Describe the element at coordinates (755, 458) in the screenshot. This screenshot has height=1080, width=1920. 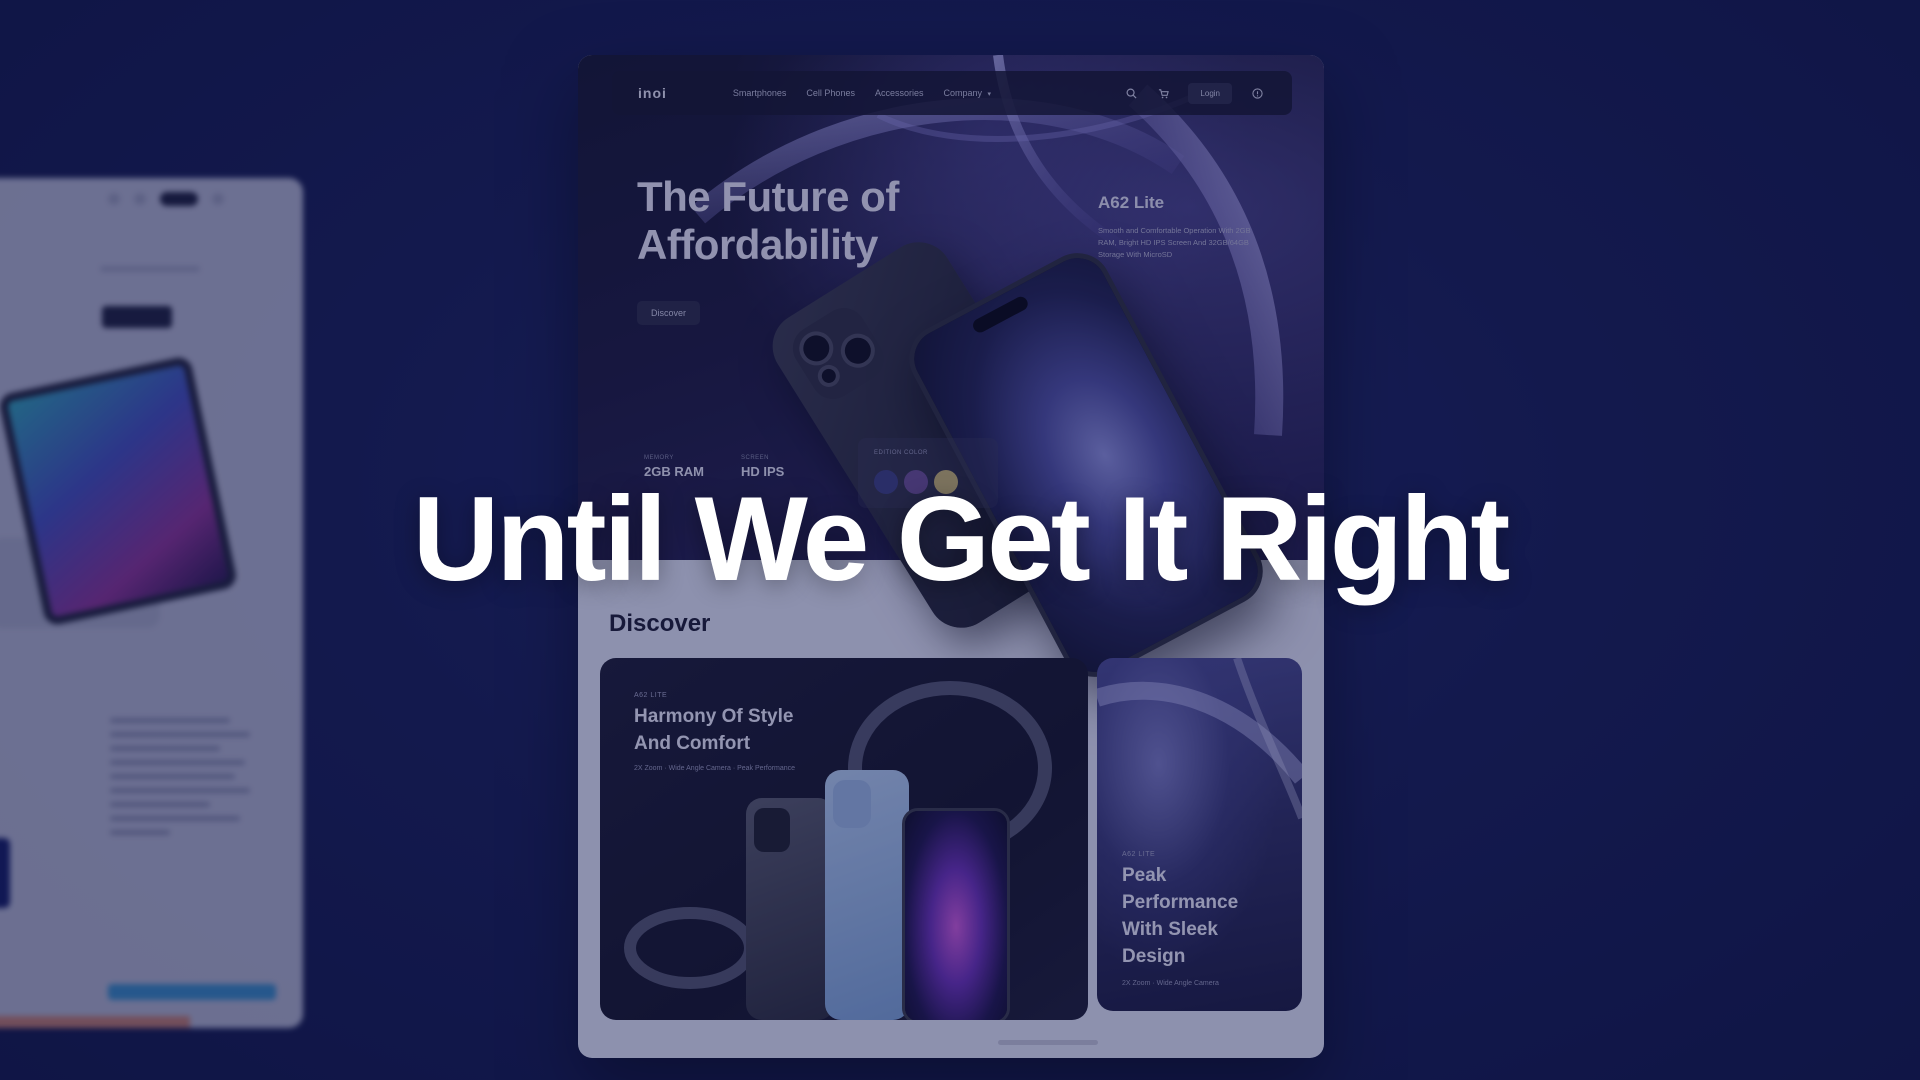
I see `spec-screen-label: SCREEN` at that location.